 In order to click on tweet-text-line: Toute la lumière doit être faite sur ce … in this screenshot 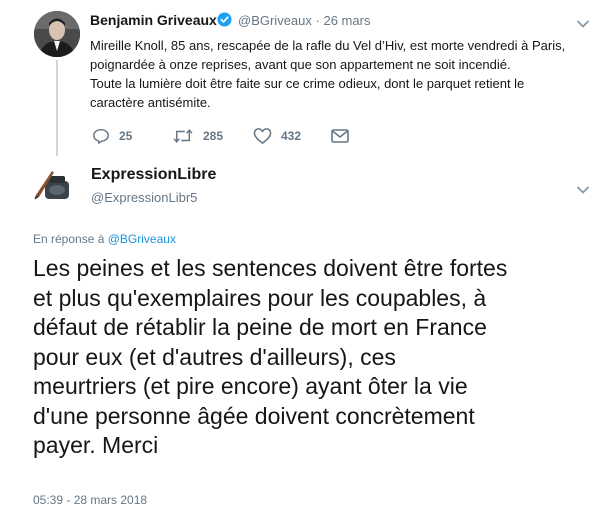, I will do `click(307, 83)`.